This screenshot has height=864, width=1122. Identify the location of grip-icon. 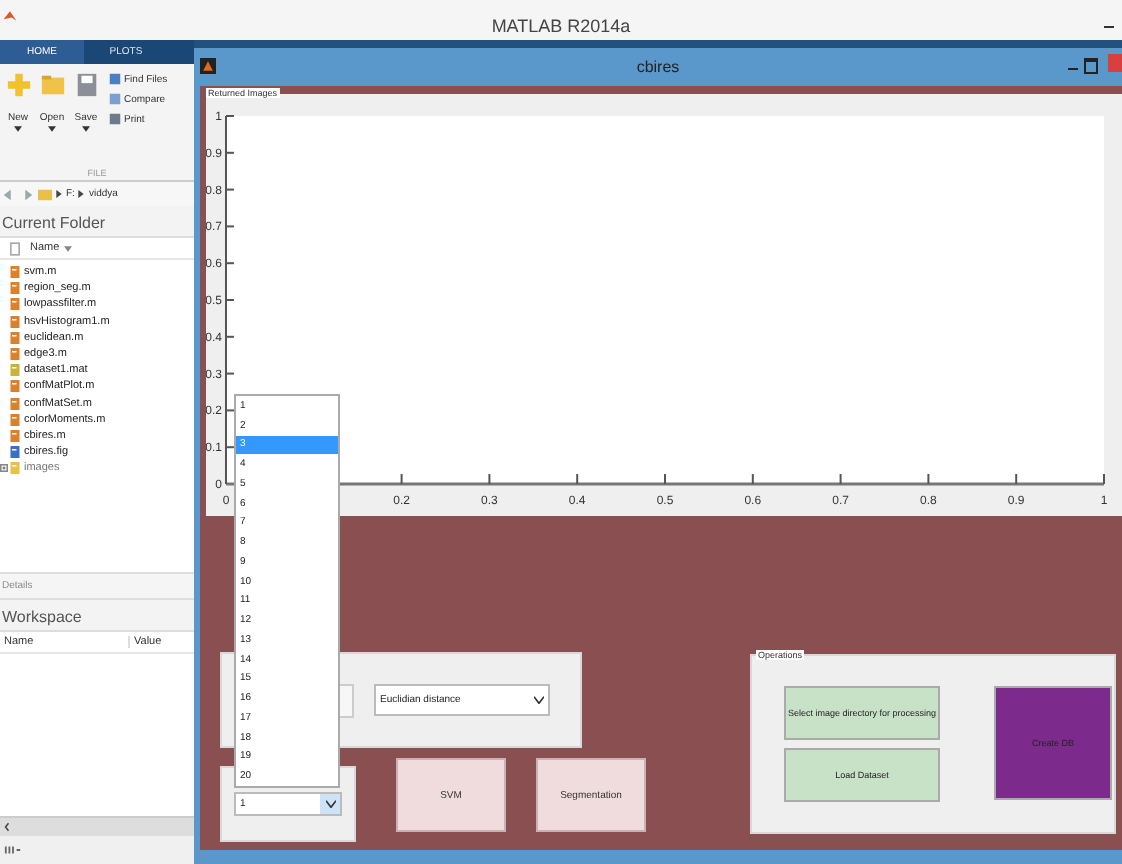
(13, 850).